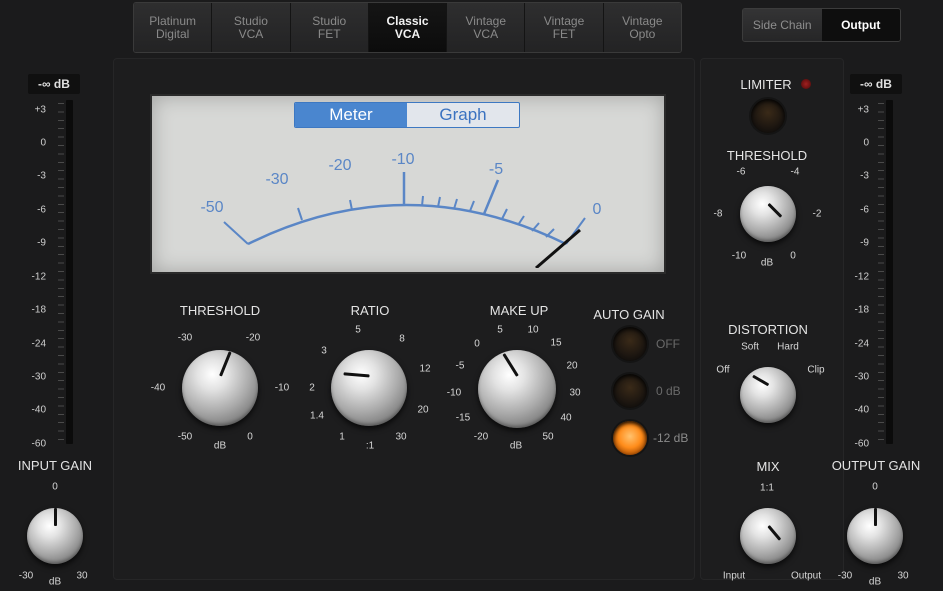  I want to click on distortion-clip-label: Clip, so click(816, 370).